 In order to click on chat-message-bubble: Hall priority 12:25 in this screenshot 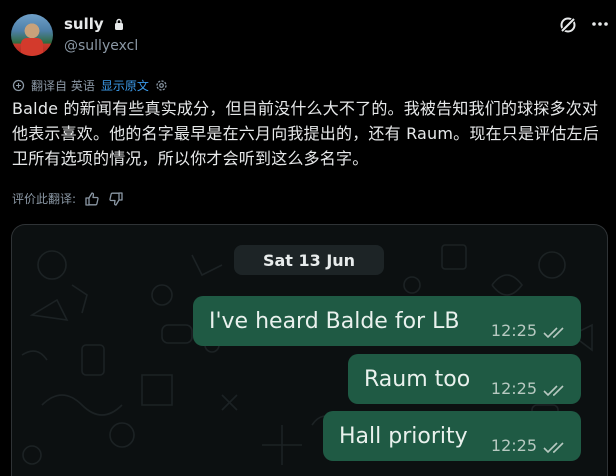, I will do `click(452, 436)`.